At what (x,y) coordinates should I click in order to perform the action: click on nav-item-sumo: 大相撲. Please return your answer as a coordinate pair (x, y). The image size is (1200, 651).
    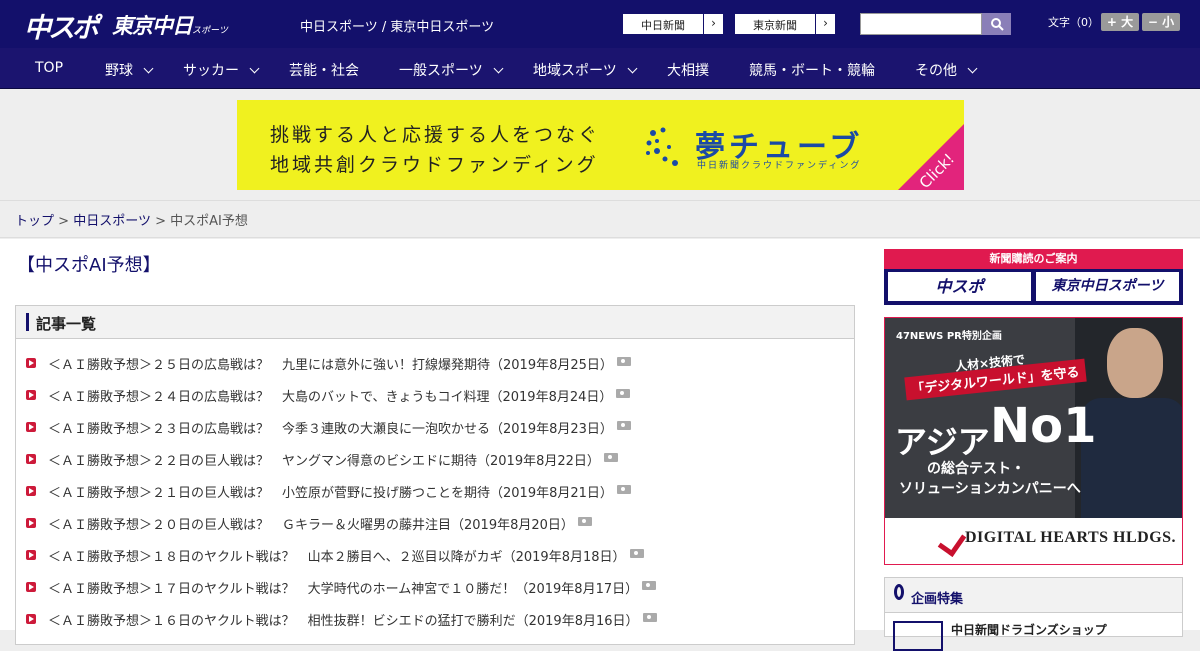
    Looking at the image, I should click on (688, 70).